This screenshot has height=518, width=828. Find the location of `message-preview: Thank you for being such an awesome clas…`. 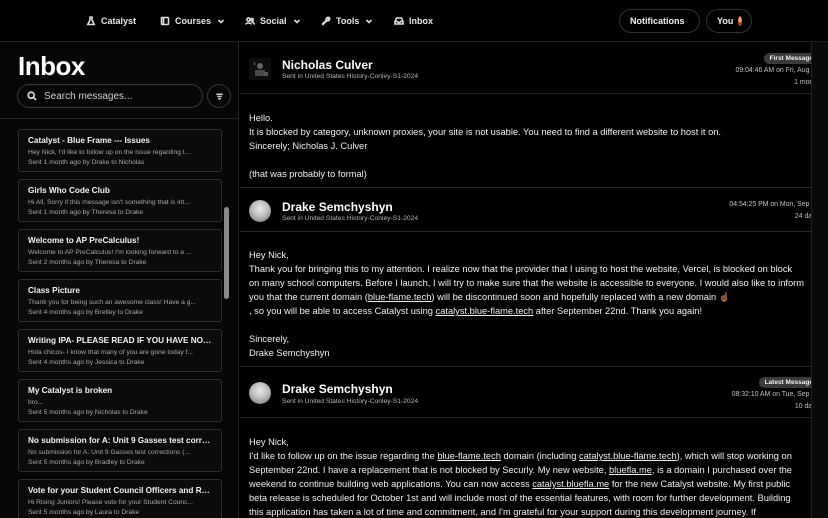

message-preview: Thank you for being such an awesome clas… is located at coordinates (112, 302).